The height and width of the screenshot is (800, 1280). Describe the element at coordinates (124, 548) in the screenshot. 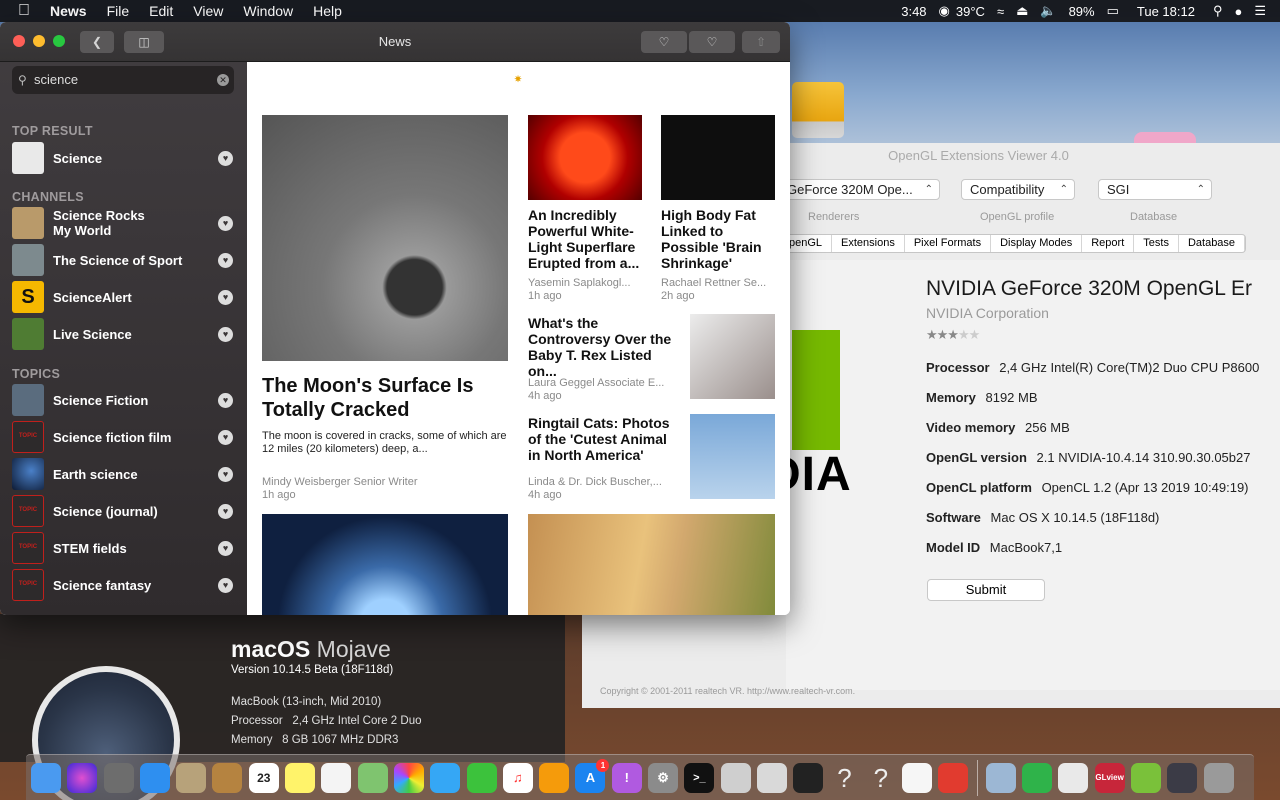

I see `sidebar-item-stem-fields: TOPIC STEM fields ♥` at that location.